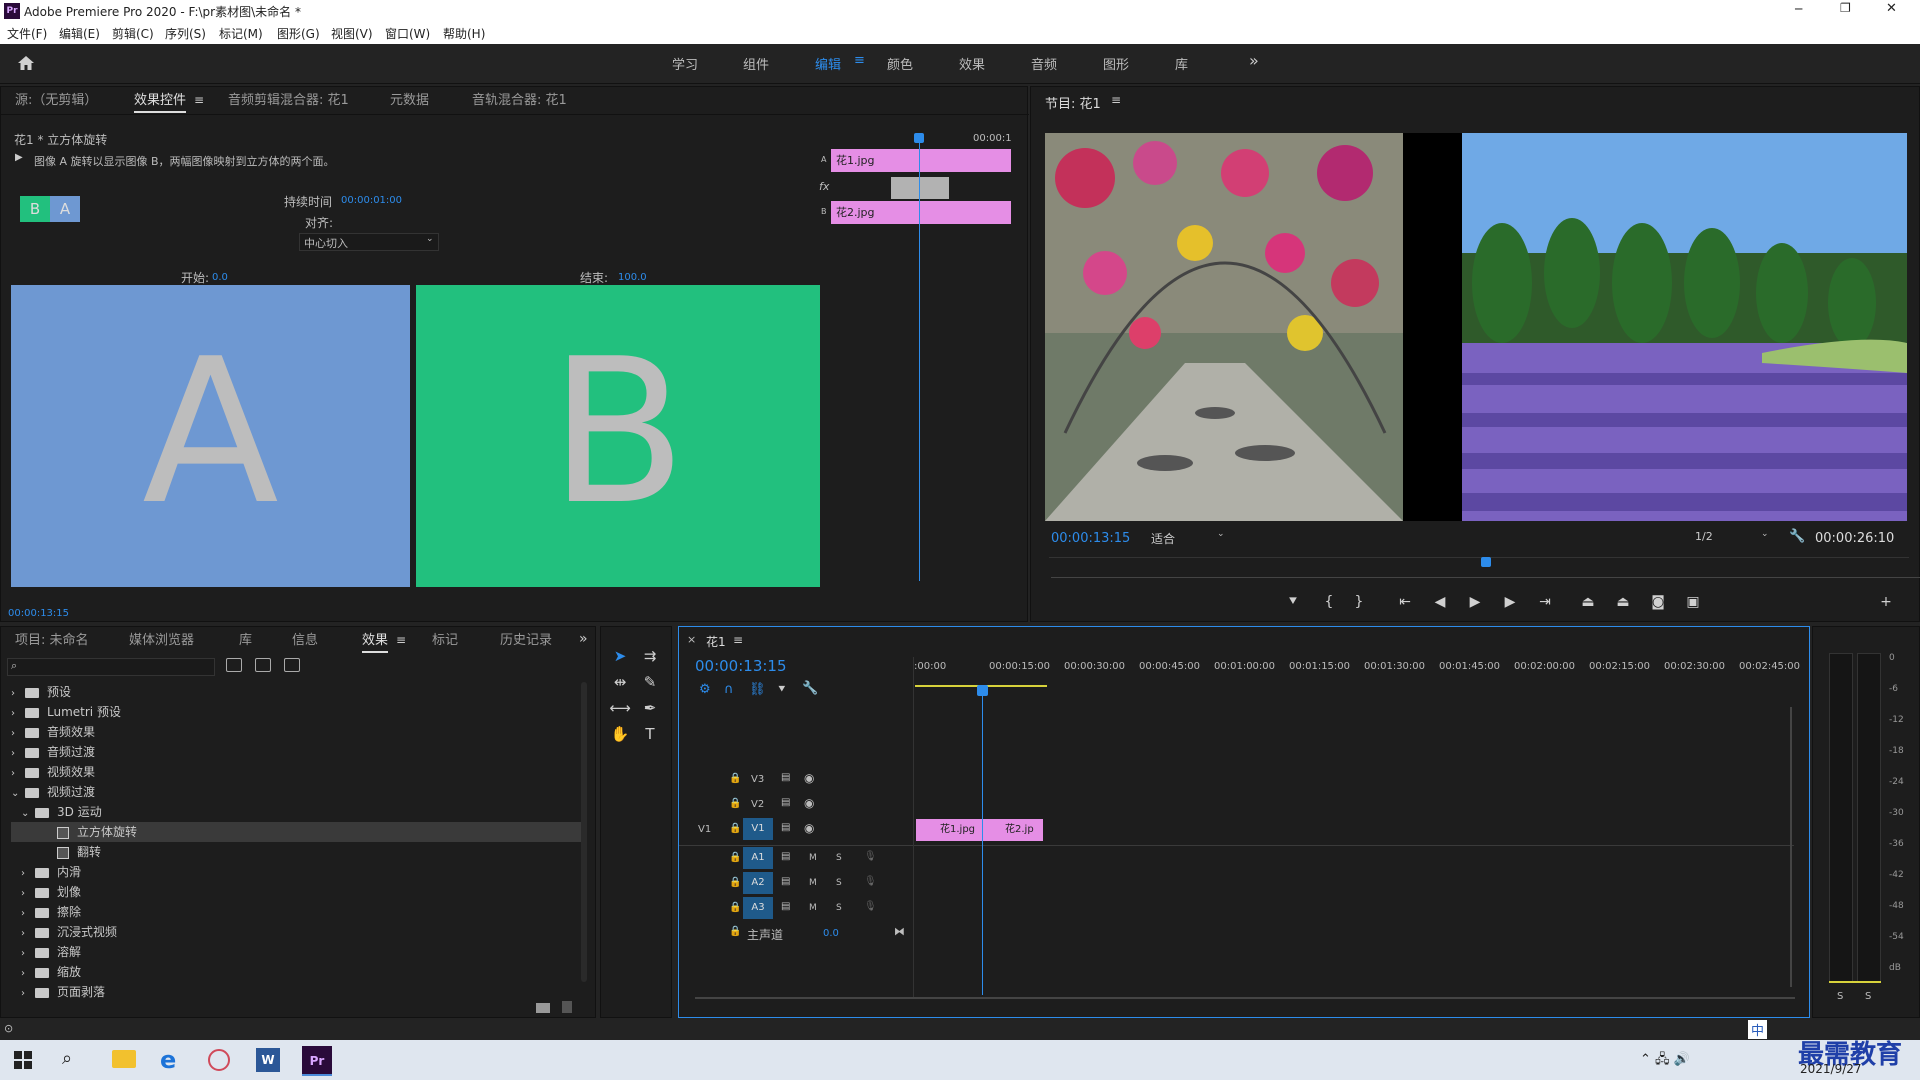 The width and height of the screenshot is (1920, 1080). I want to click on tab-project: 项目: 未命名, so click(52, 641).